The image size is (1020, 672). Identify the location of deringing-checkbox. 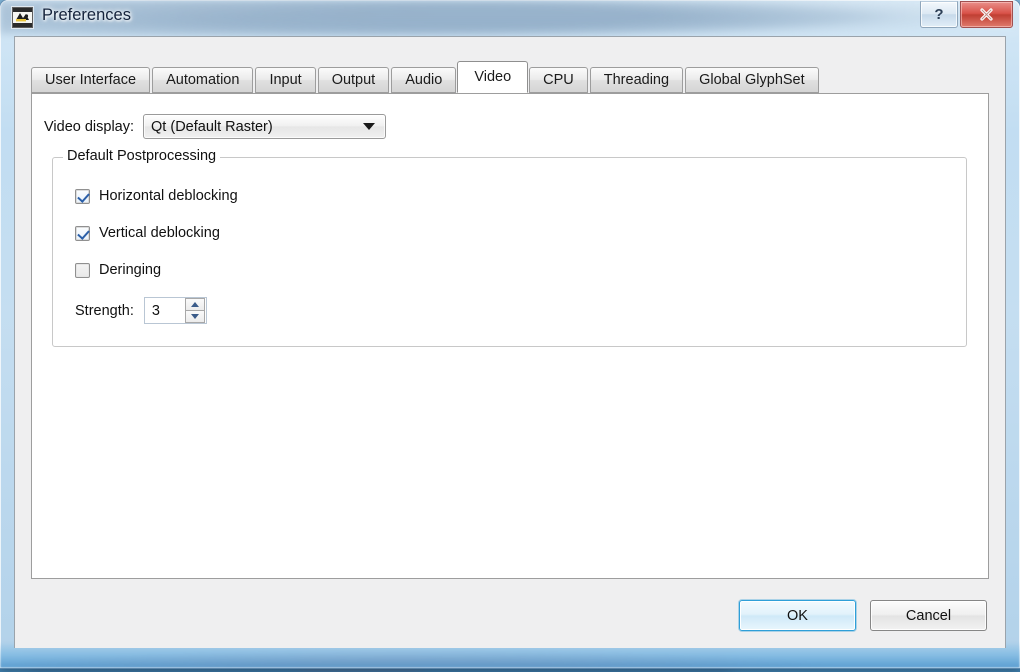
(82, 270).